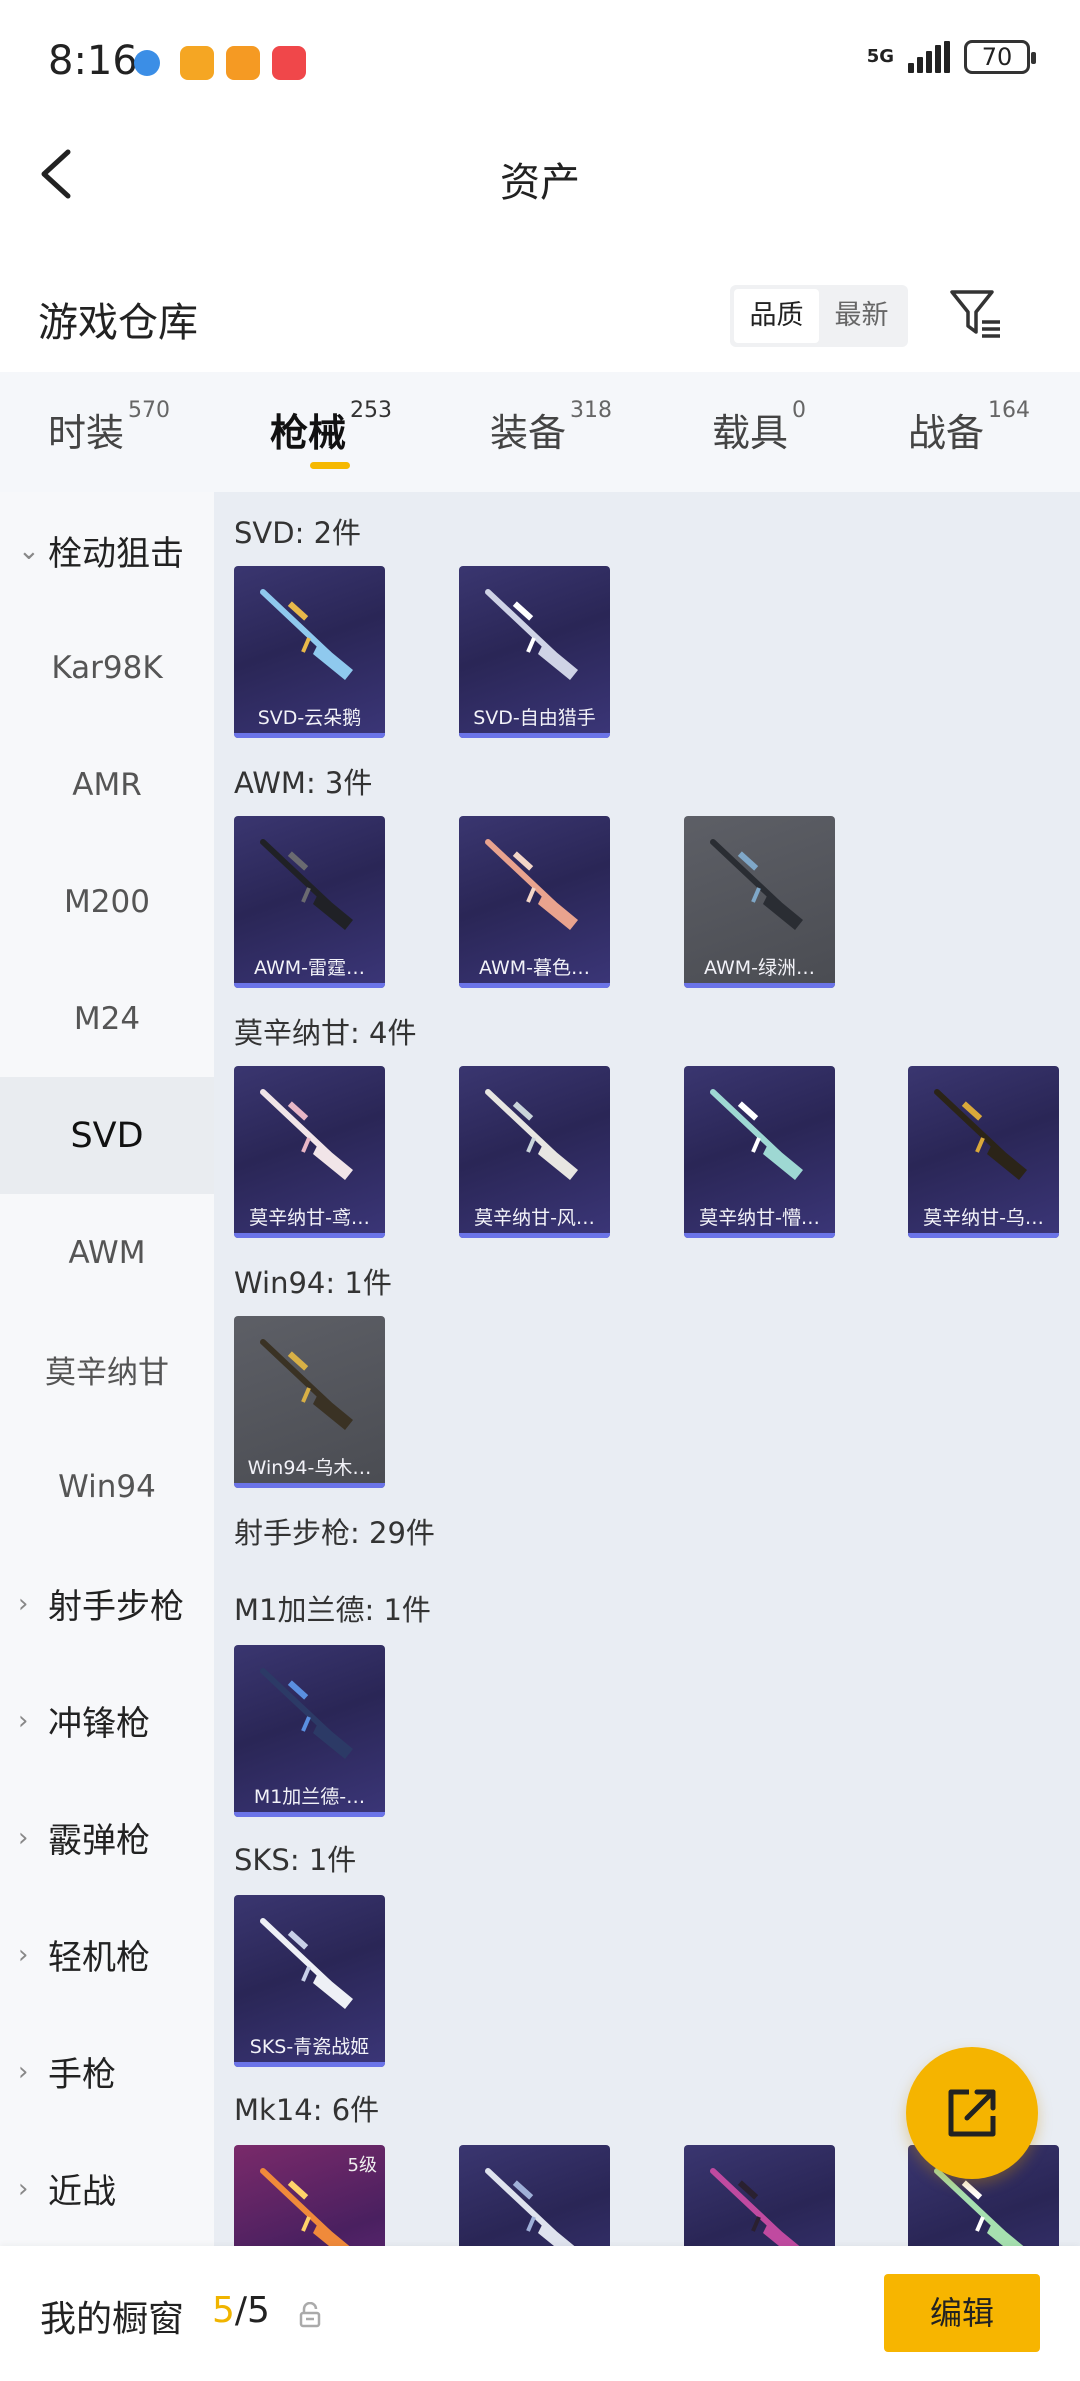 The width and height of the screenshot is (1080, 2381). What do you see at coordinates (107, 1720) in the screenshot?
I see `sidebar-category-smg: › 冲锋枪` at bounding box center [107, 1720].